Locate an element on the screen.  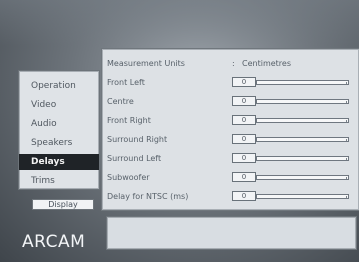
row-label: Surround Left is located at coordinates (134, 158).